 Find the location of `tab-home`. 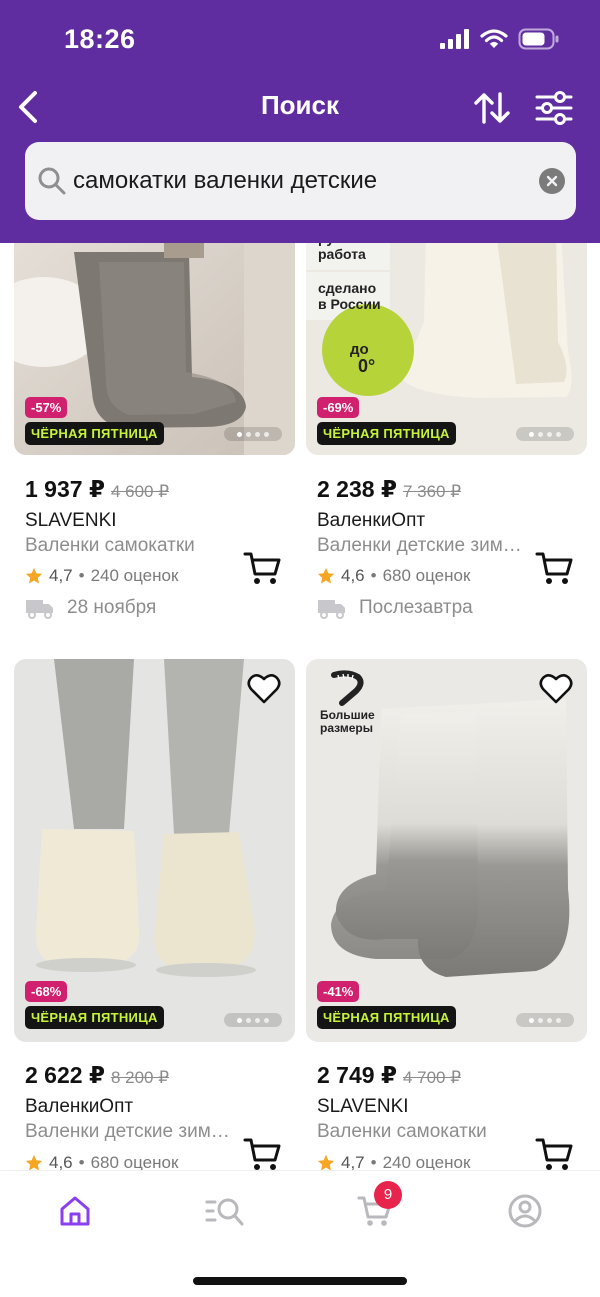

tab-home is located at coordinates (75, 1211).